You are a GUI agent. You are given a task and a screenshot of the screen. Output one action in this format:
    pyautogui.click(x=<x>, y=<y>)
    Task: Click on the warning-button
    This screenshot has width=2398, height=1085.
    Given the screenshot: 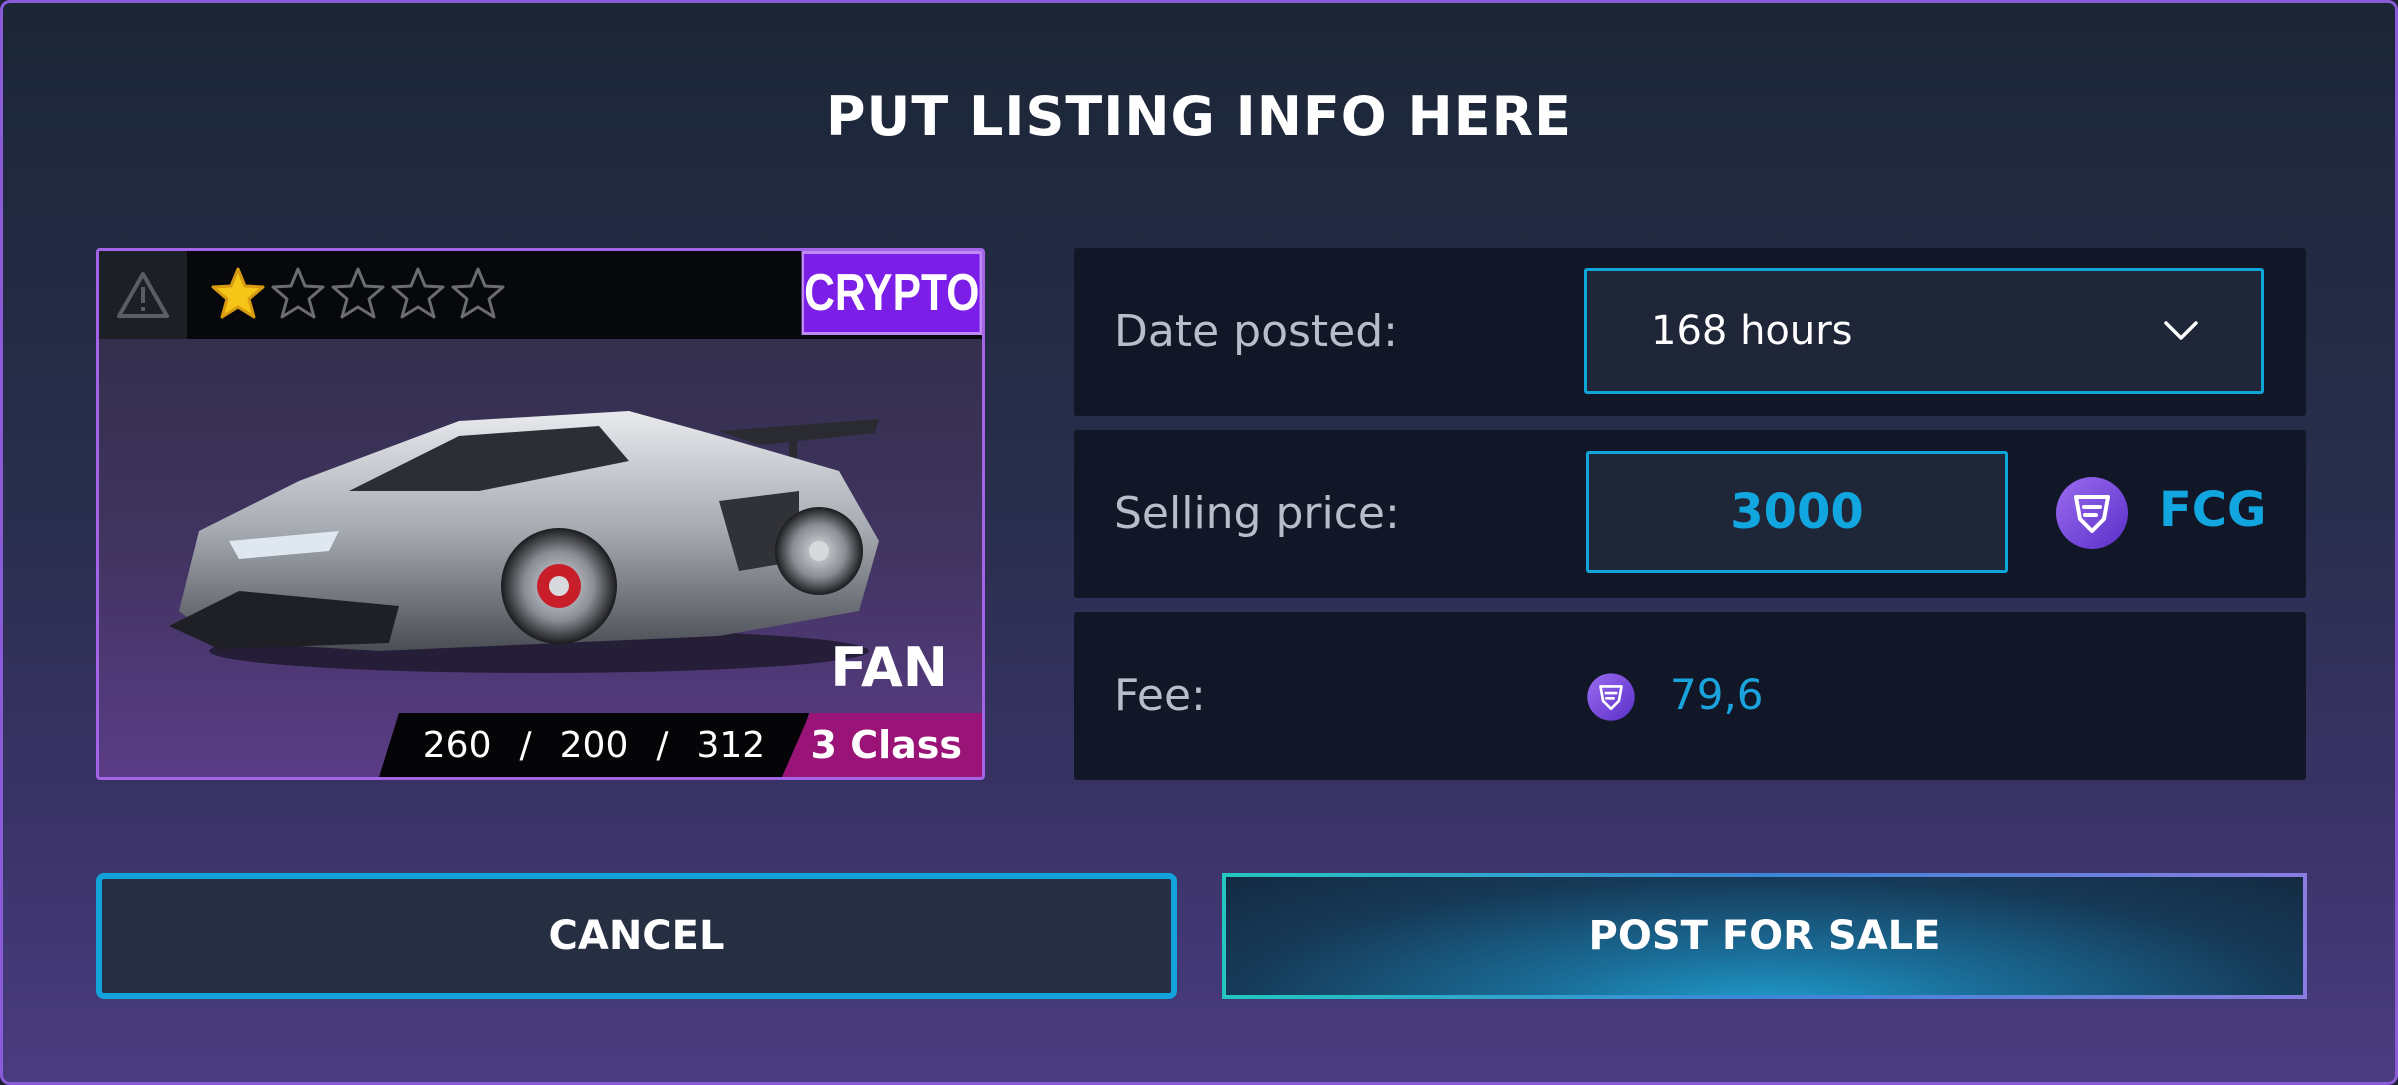 What is the action you would take?
    pyautogui.click(x=143, y=295)
    